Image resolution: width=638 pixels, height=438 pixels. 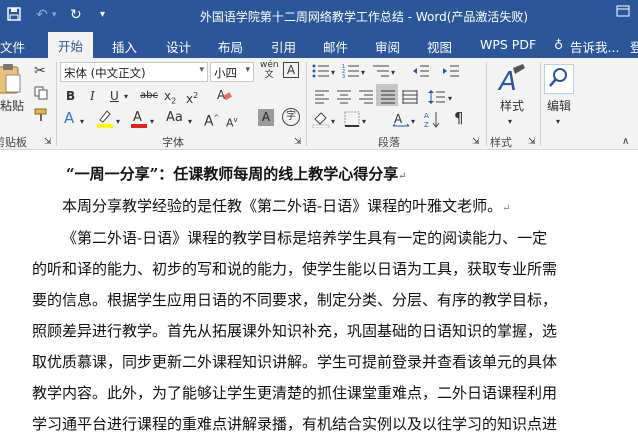 What do you see at coordinates (381, 73) in the screenshot?
I see `multilevel-list-icon` at bounding box center [381, 73].